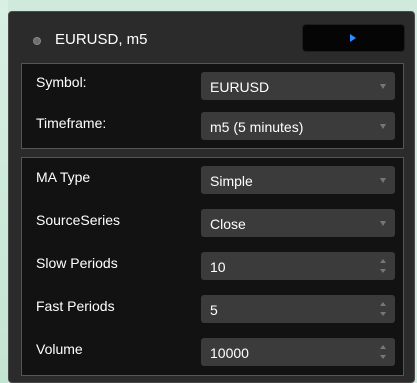  What do you see at coordinates (75, 306) in the screenshot?
I see `fast-periods-label: Fast Periods` at bounding box center [75, 306].